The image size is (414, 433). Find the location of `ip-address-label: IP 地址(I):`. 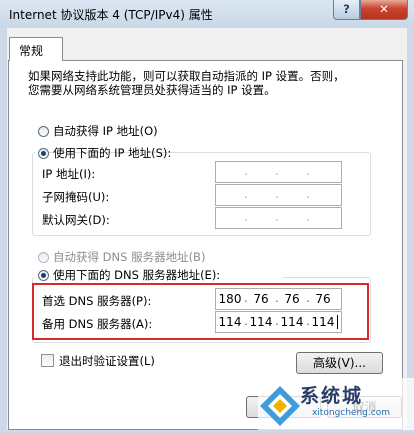

ip-address-label: IP 地址(I): is located at coordinates (69, 174).